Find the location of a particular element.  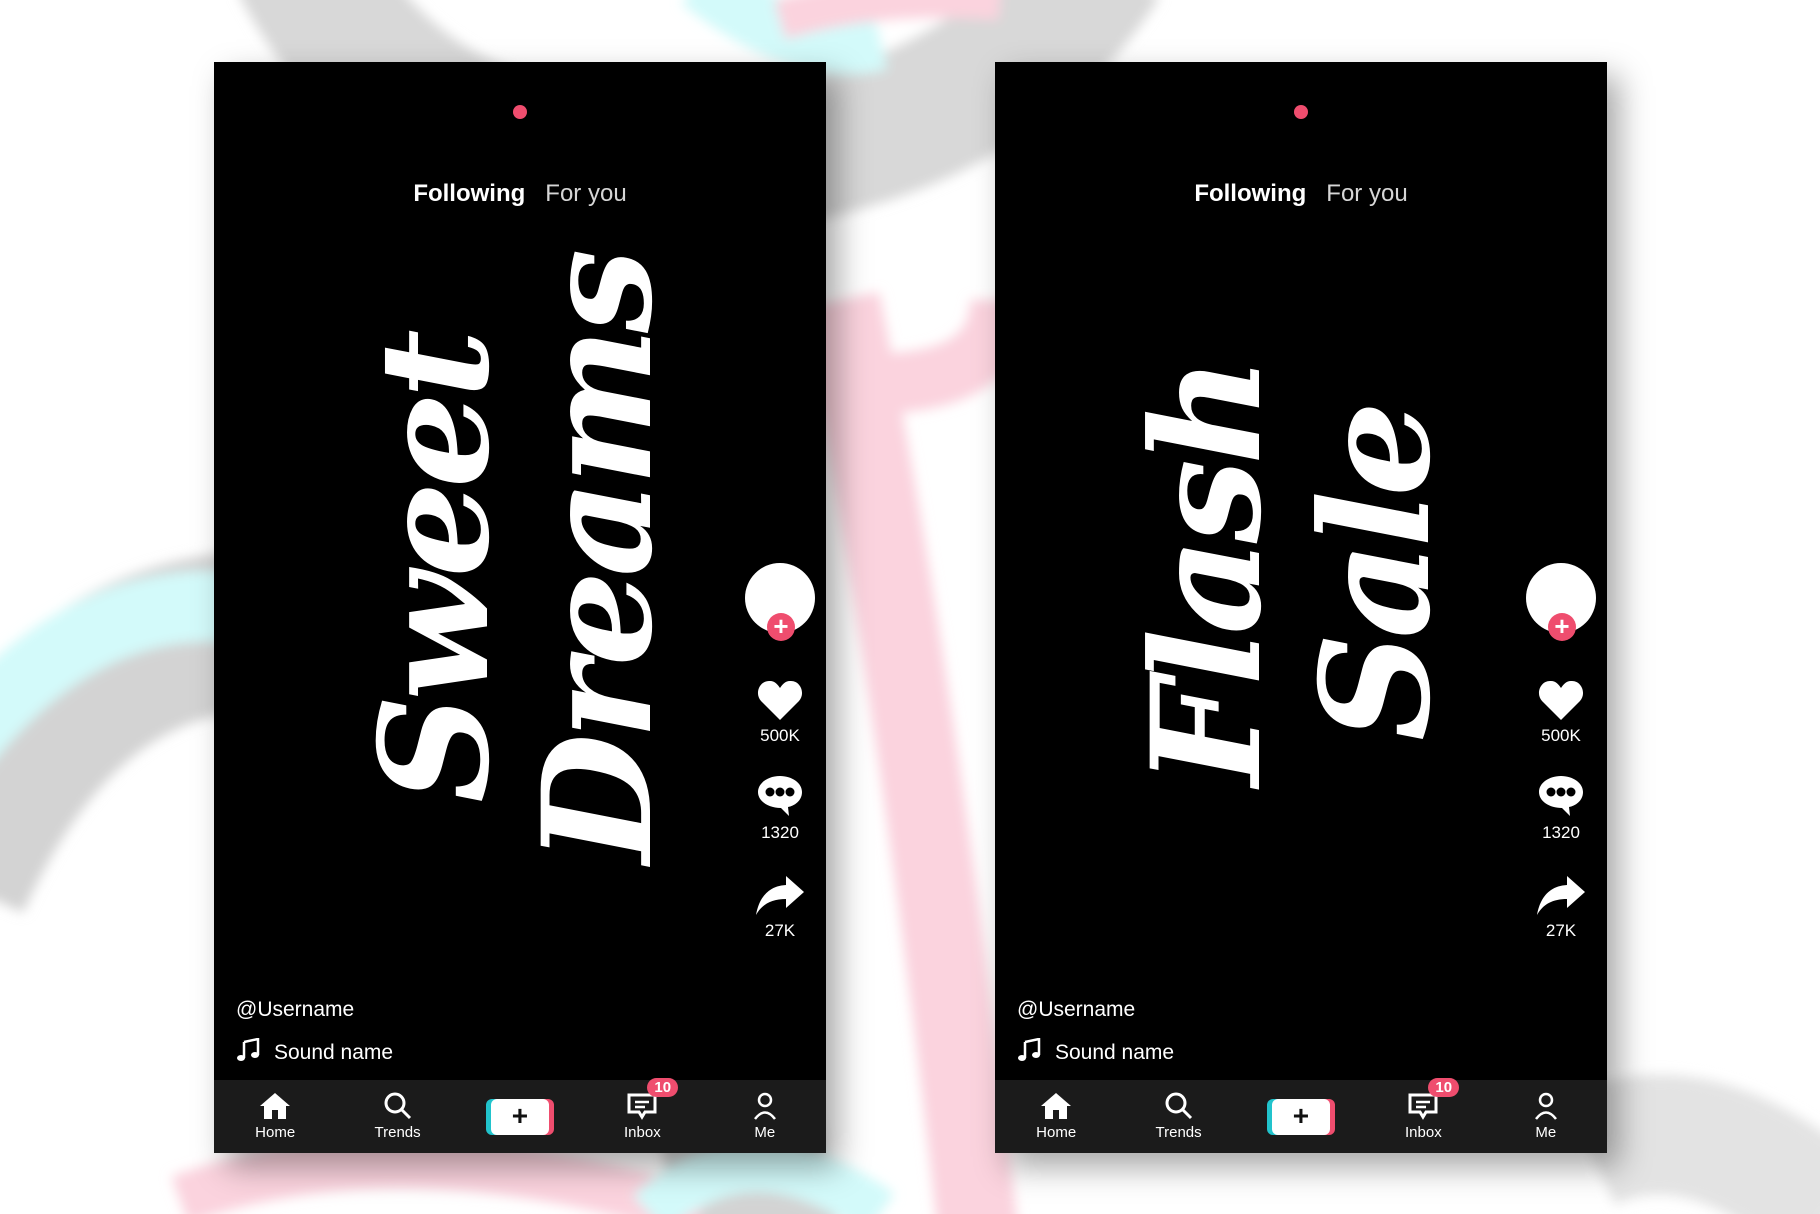

artwork-line-1: Flash is located at coordinates (1207, 574).